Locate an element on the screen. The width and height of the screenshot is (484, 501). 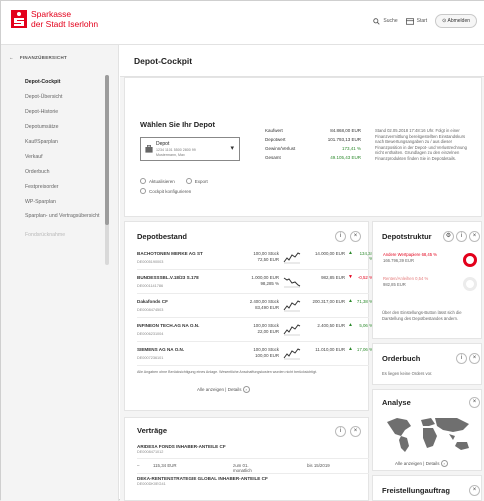
freistellung-title: Freistellungauftrag is located at coordinates (416, 490).